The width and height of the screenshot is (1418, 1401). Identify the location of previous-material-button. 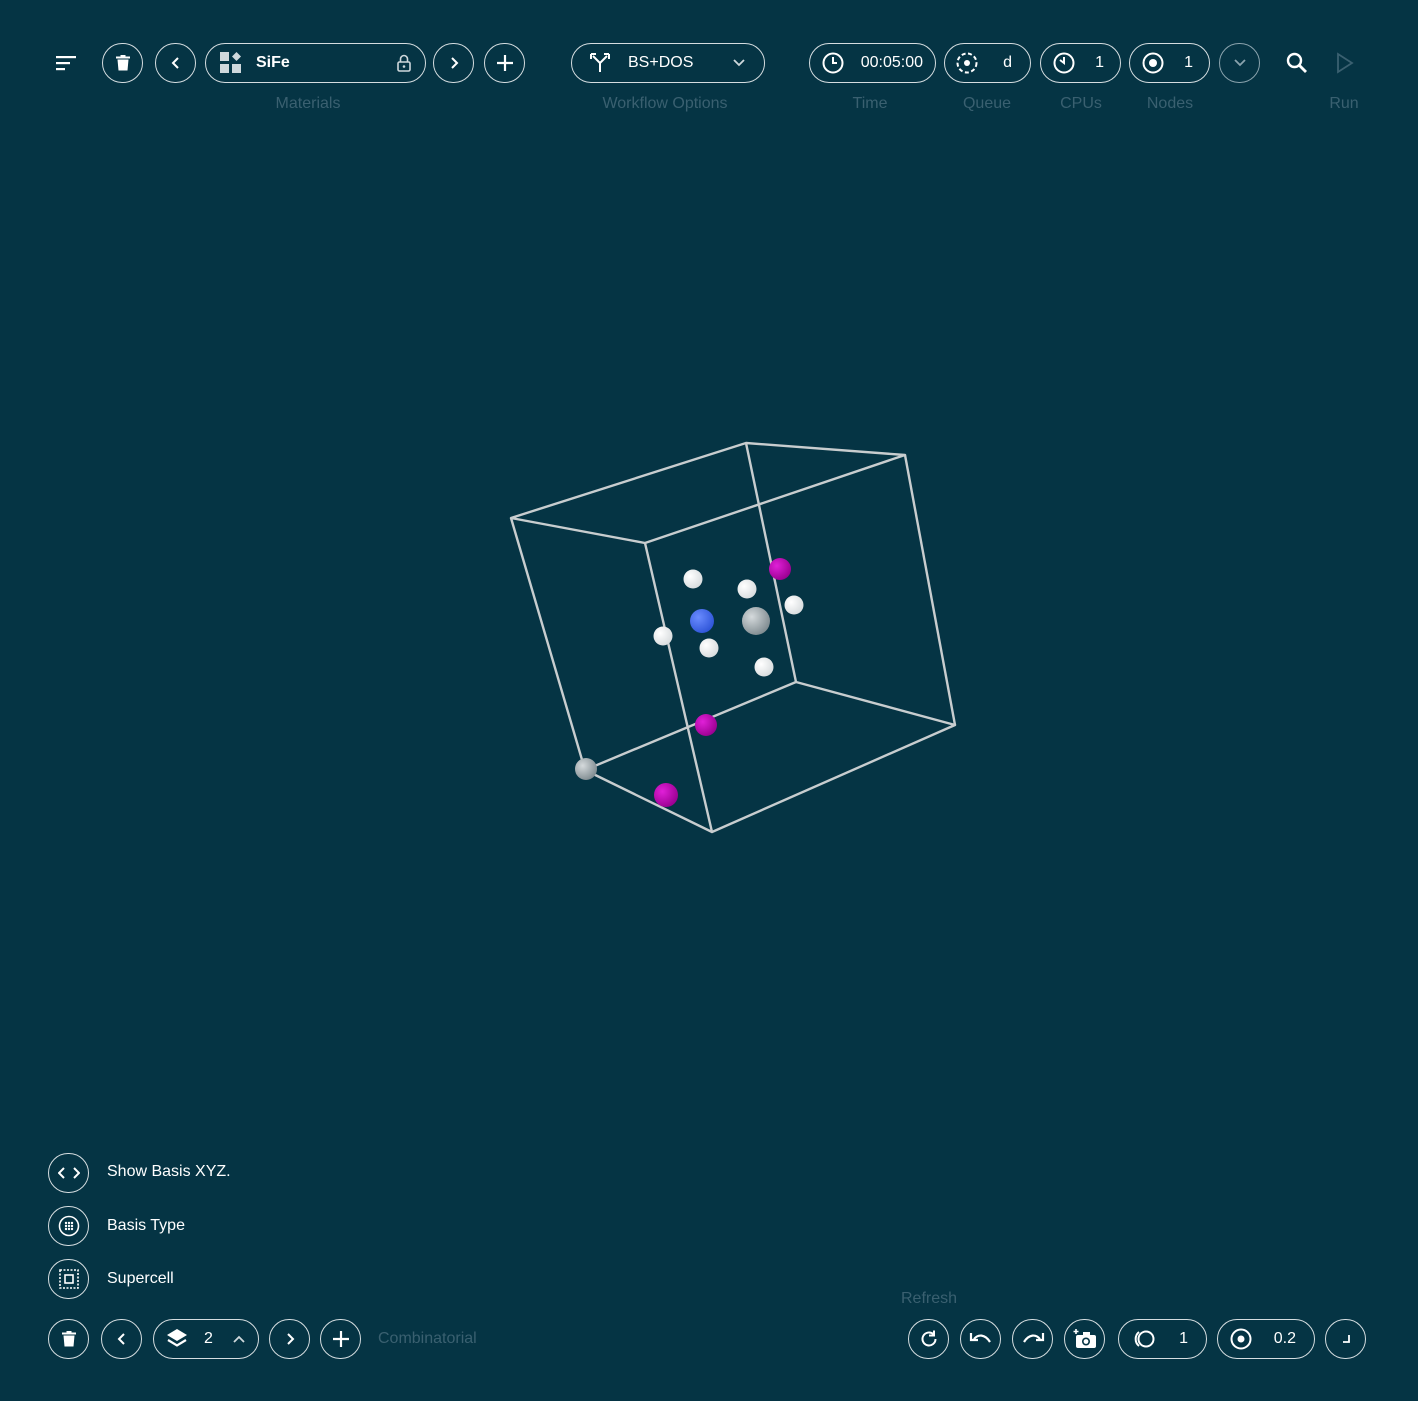
(175, 63).